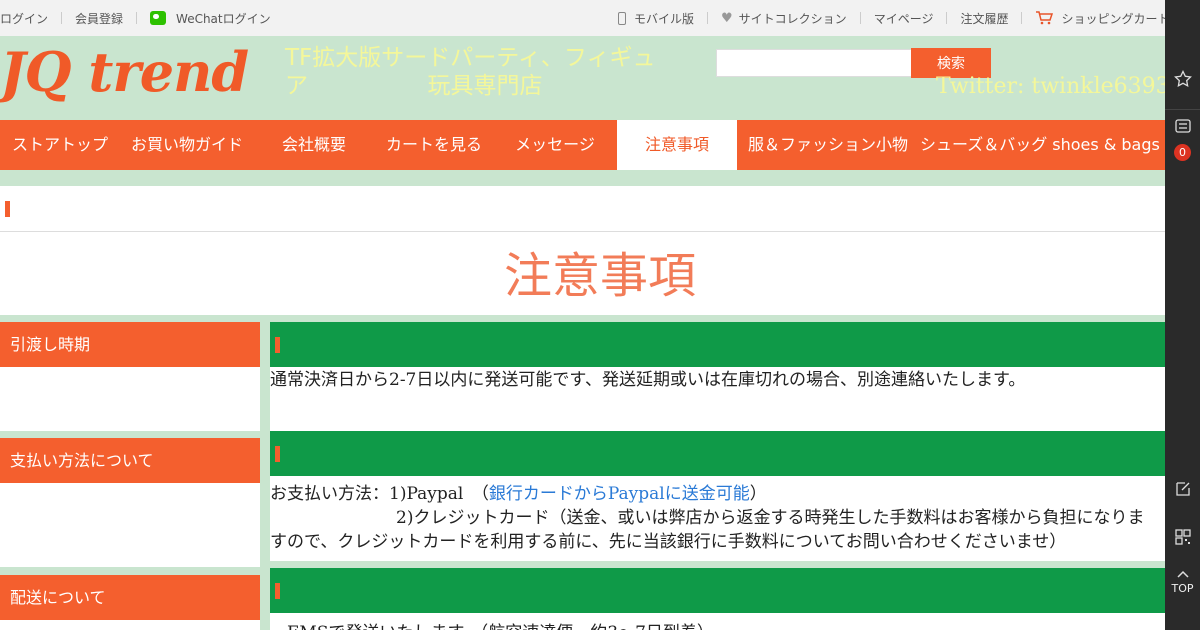  Describe the element at coordinates (1182, 588) in the screenshot. I see `back-to-top-button: TOP` at that location.